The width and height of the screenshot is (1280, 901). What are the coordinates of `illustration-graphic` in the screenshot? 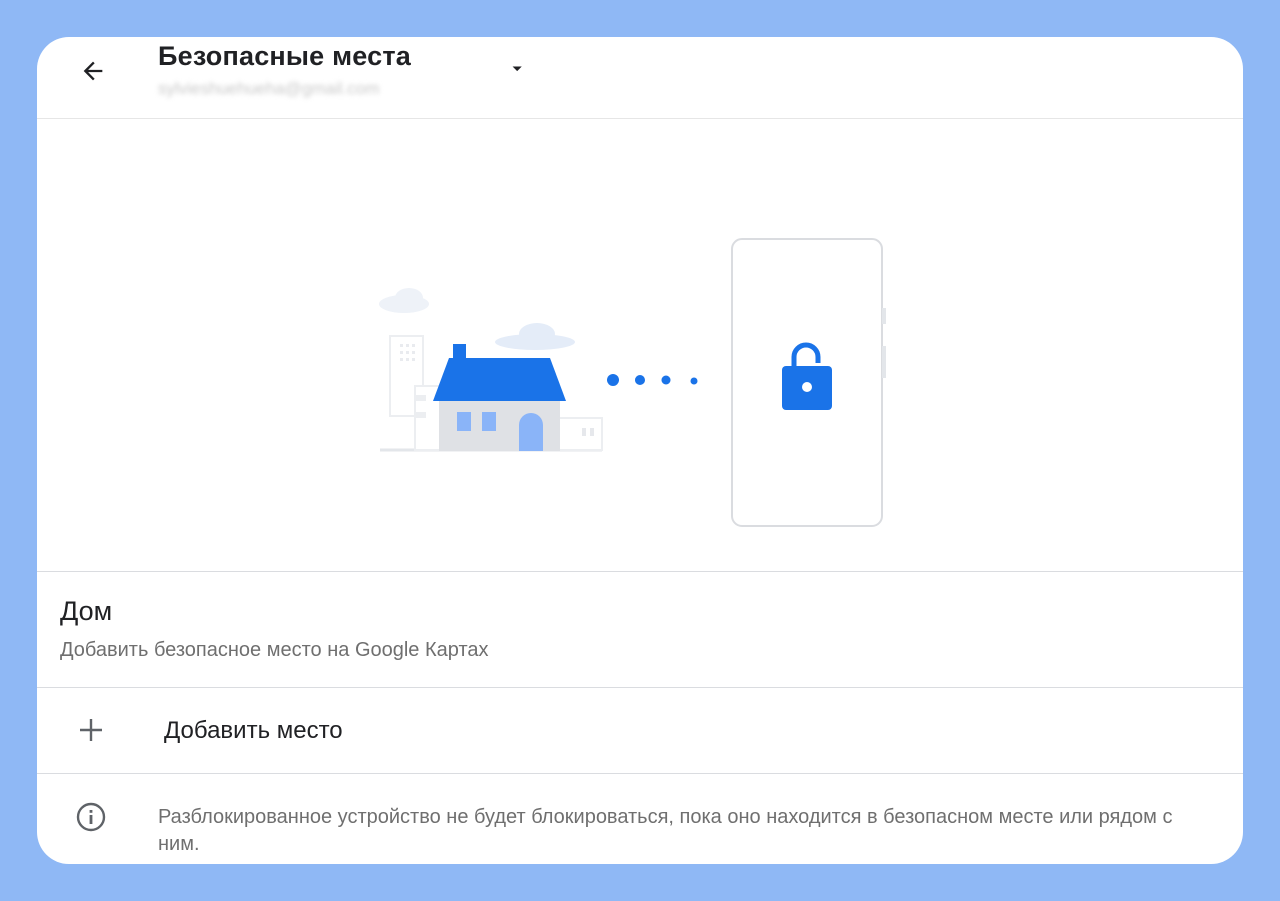 It's located at (632, 382).